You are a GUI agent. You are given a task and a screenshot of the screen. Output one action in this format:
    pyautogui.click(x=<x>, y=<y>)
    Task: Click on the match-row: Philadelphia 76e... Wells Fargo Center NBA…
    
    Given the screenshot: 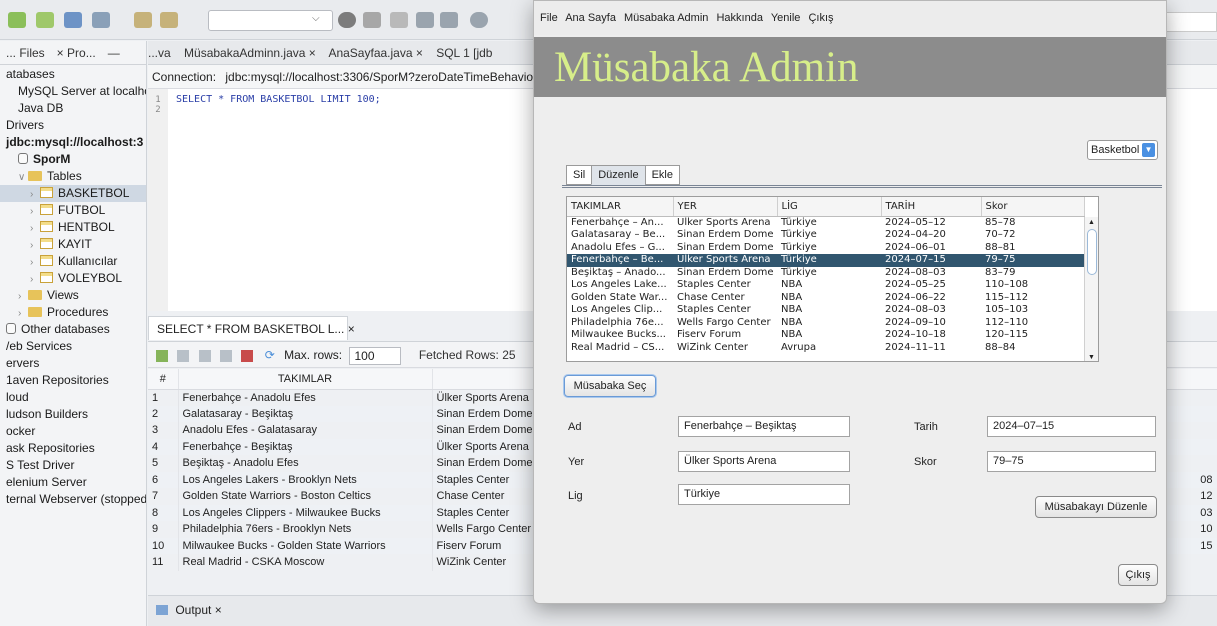 What is the action you would take?
    pyautogui.click(x=825, y=323)
    